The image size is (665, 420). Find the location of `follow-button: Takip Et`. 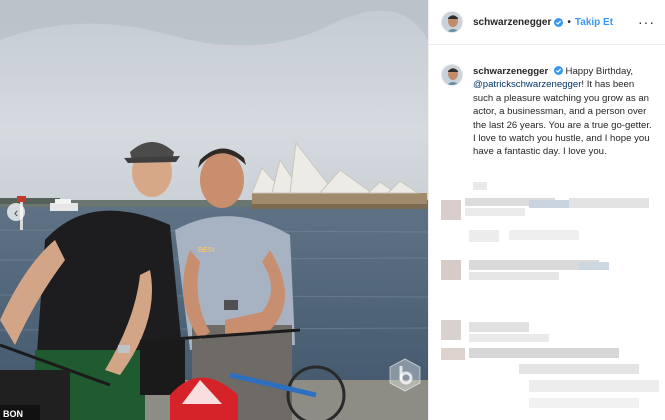

follow-button: Takip Et is located at coordinates (594, 22).